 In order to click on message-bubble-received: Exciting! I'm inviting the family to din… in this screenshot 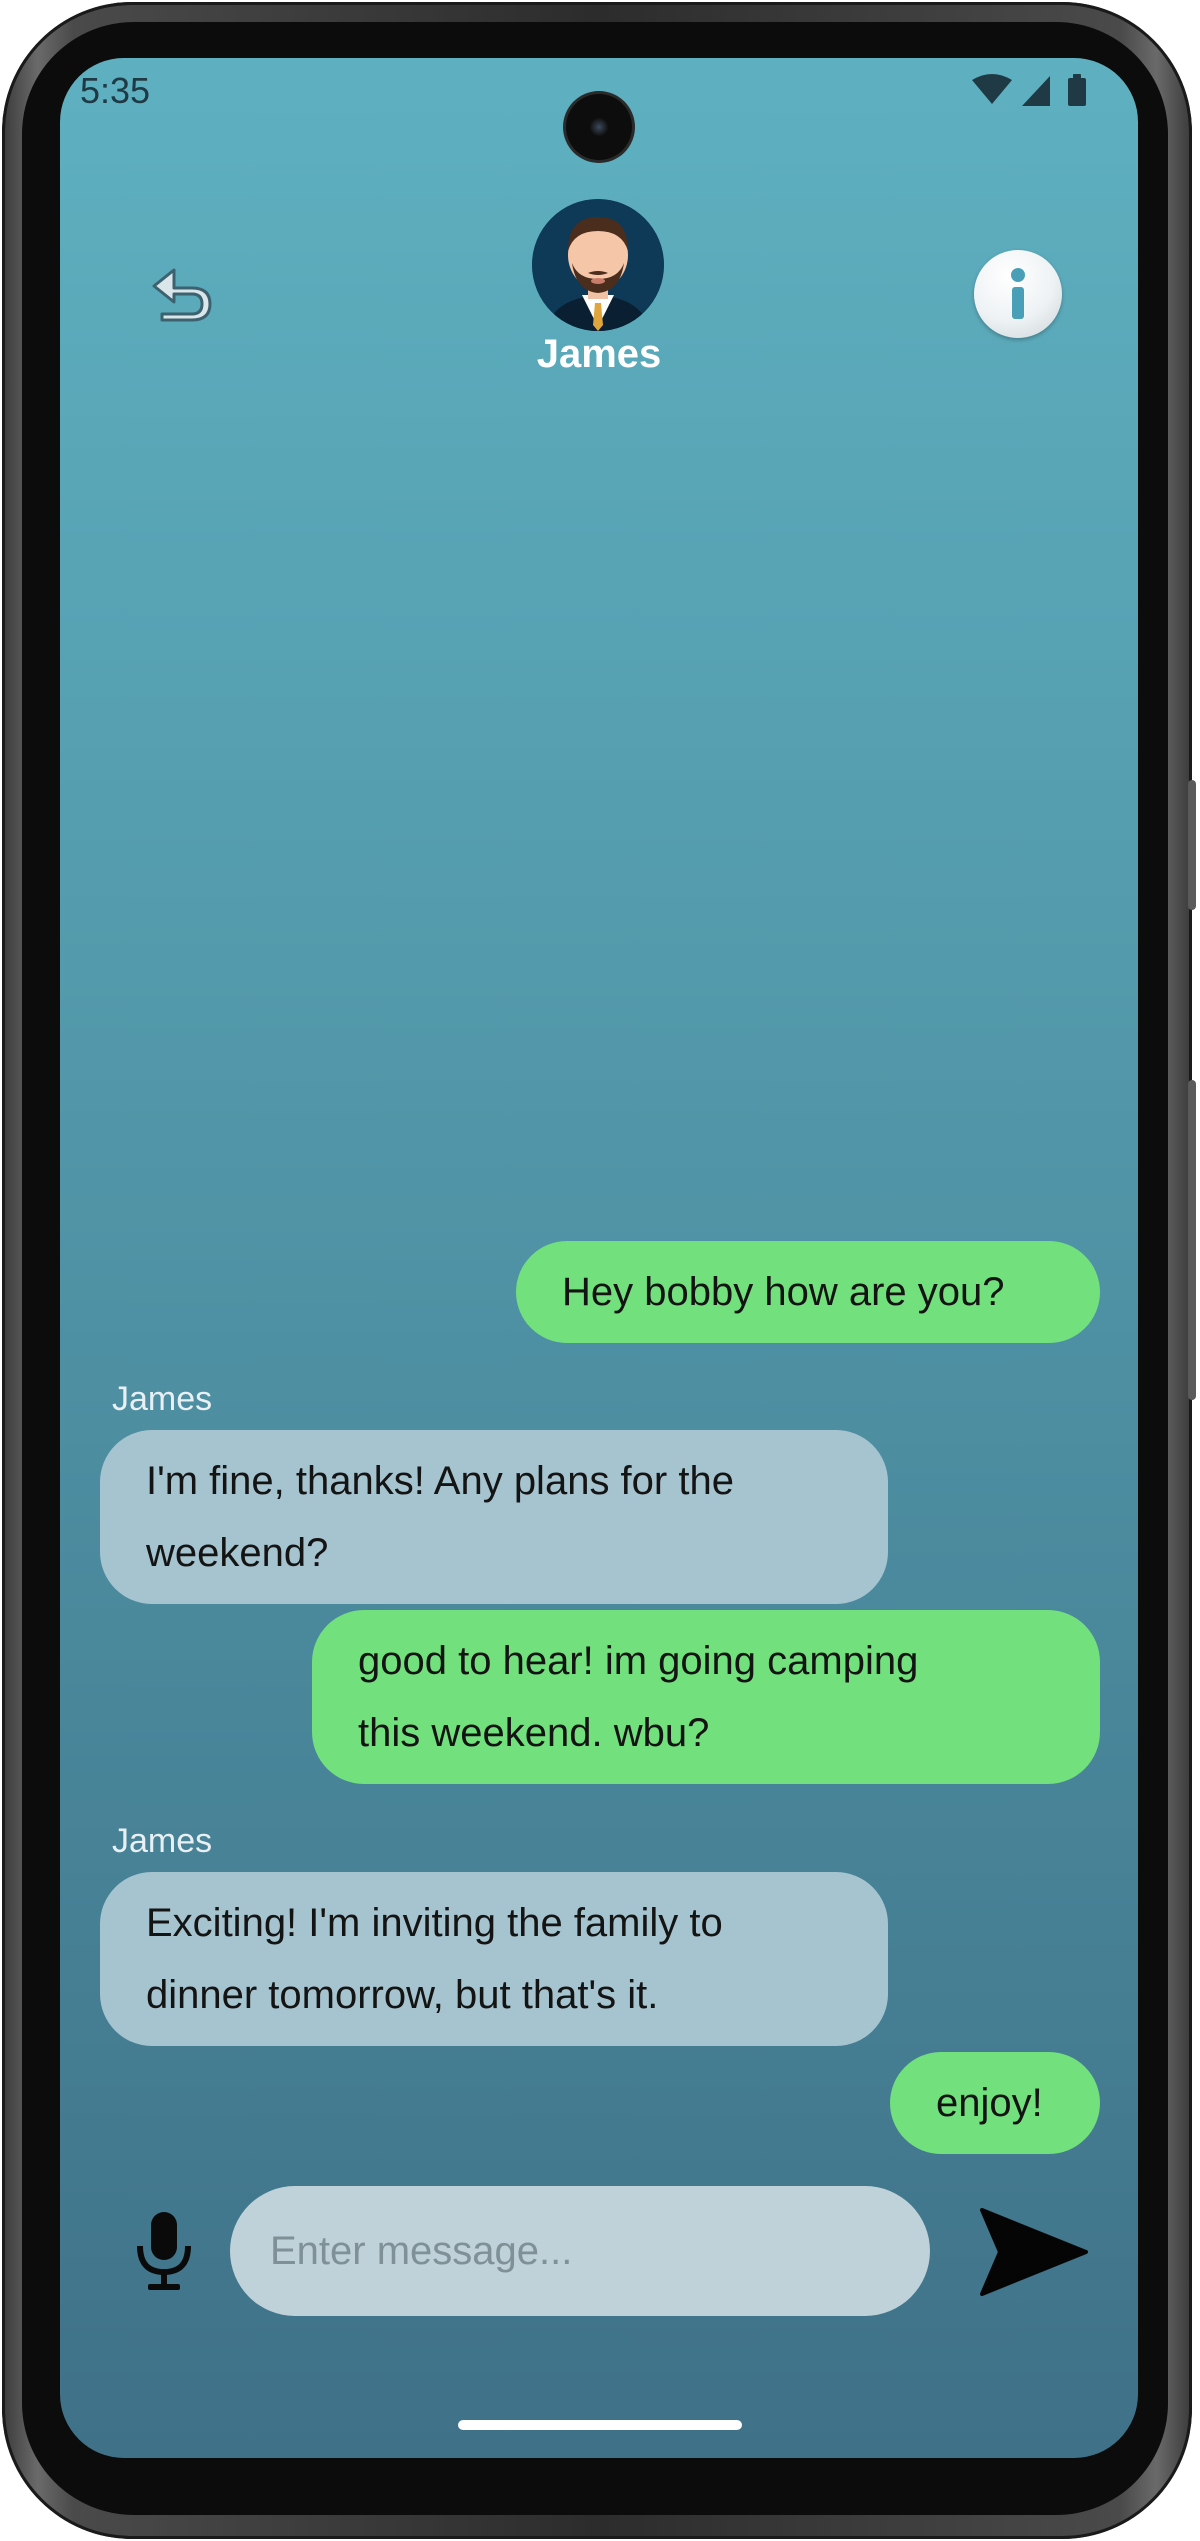, I will do `click(494, 1959)`.